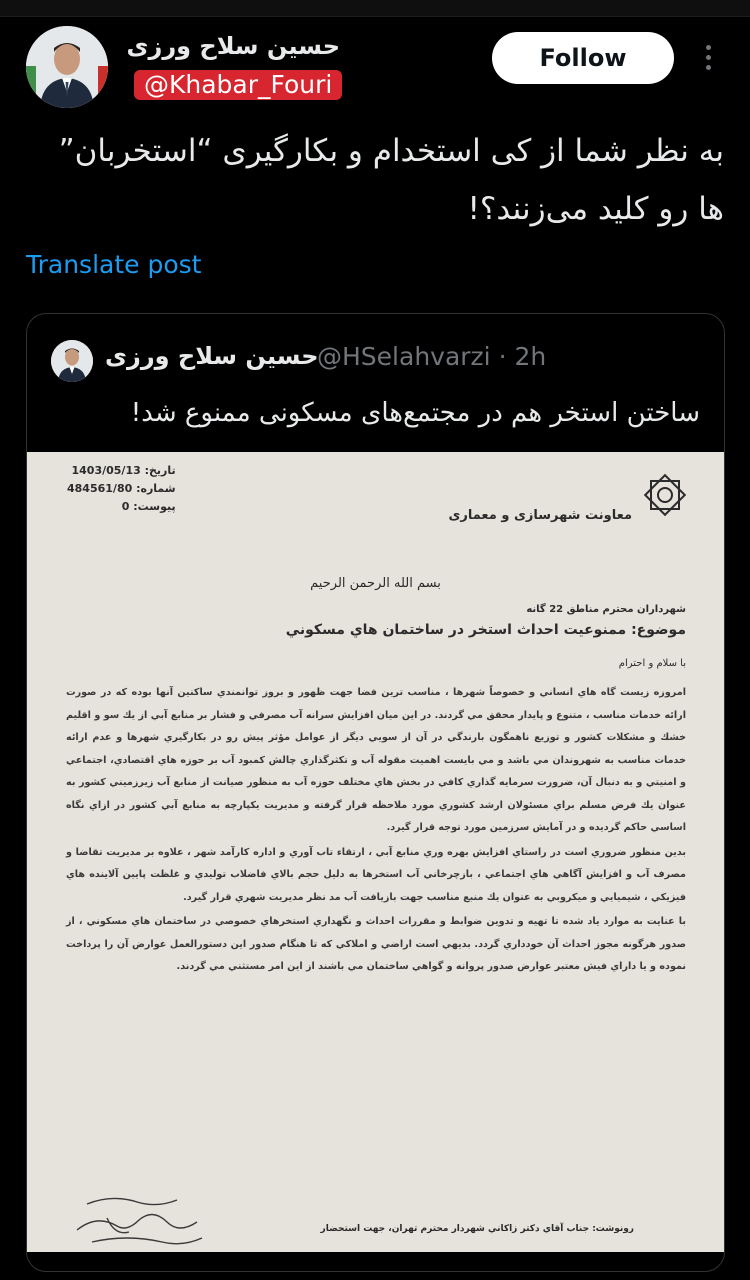 Image resolution: width=750 pixels, height=1280 pixels. I want to click on document-number: شماره: 484561/80, so click(121, 488).